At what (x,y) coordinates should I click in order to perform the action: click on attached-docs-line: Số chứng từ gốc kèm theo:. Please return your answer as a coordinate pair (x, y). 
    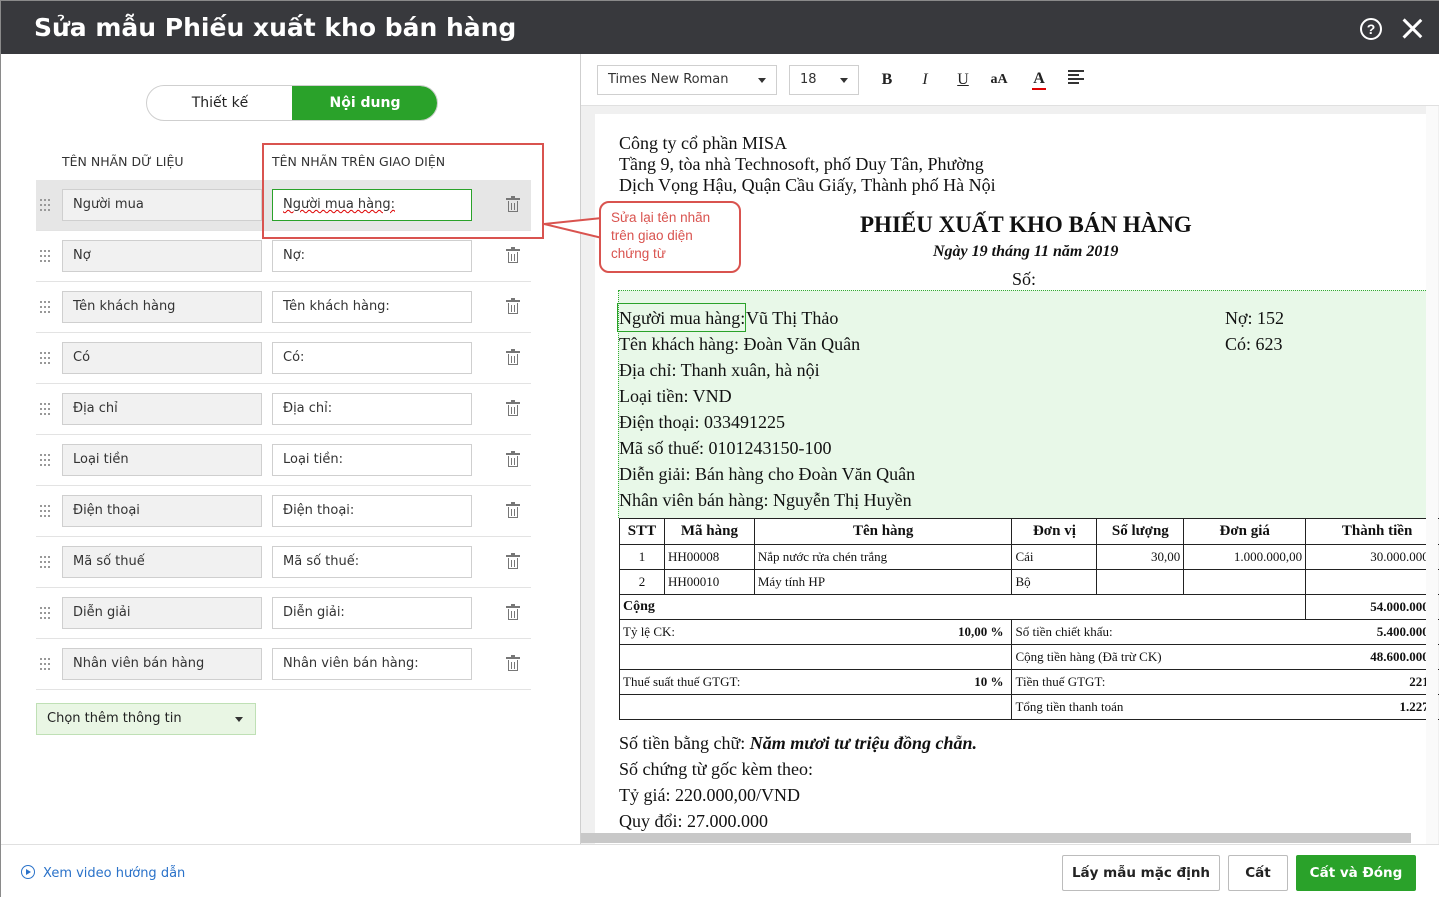
    Looking at the image, I should click on (716, 769).